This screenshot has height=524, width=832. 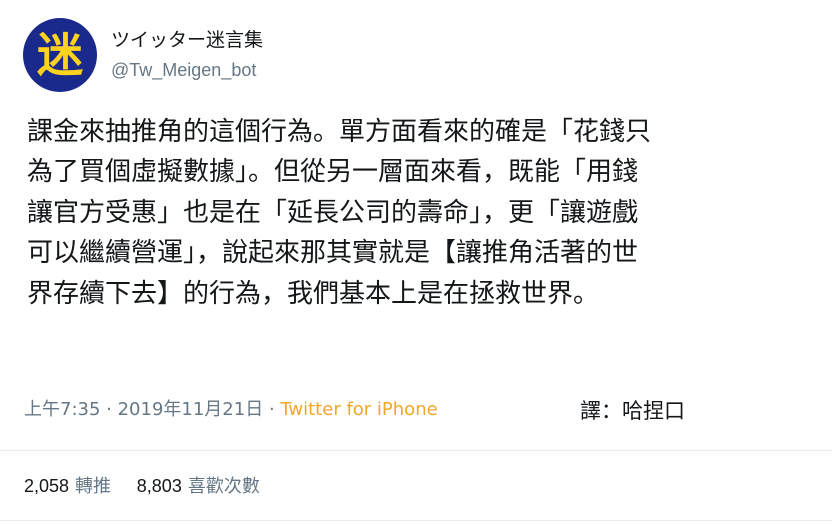 I want to click on likes-count: 8,803, so click(x=159, y=486).